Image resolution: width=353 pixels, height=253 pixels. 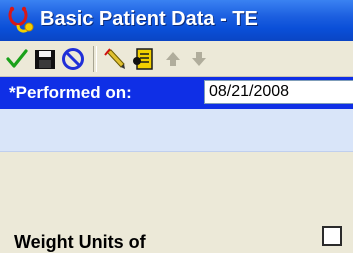 I want to click on arrow-up-icon, so click(x=173, y=59).